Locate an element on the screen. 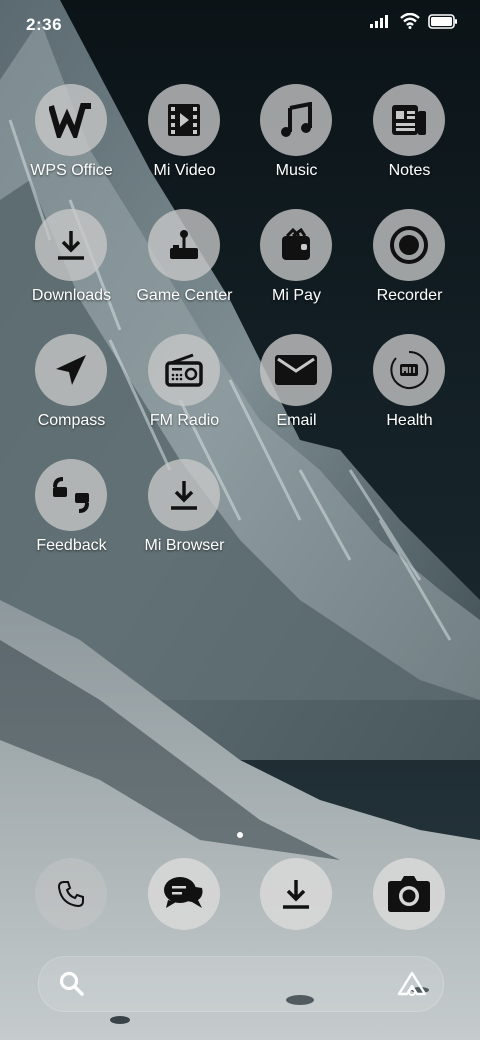  app-compass: Compass is located at coordinates (71, 394).